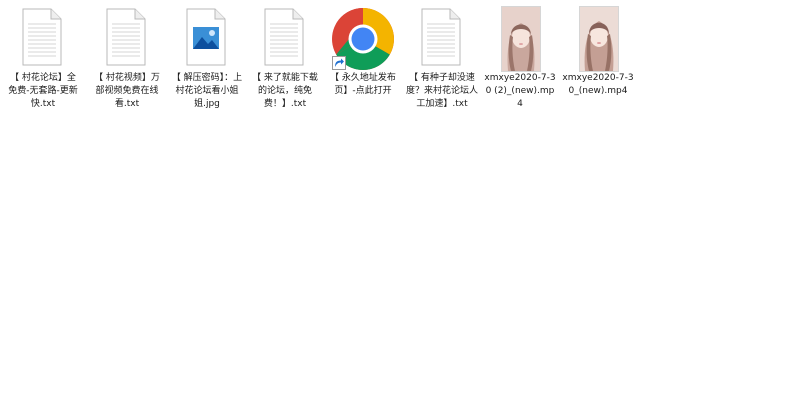 The image size is (800, 408). I want to click on file-item-7: xmxye2020-7-30 (2)_(new).mp4, so click(520, 57).